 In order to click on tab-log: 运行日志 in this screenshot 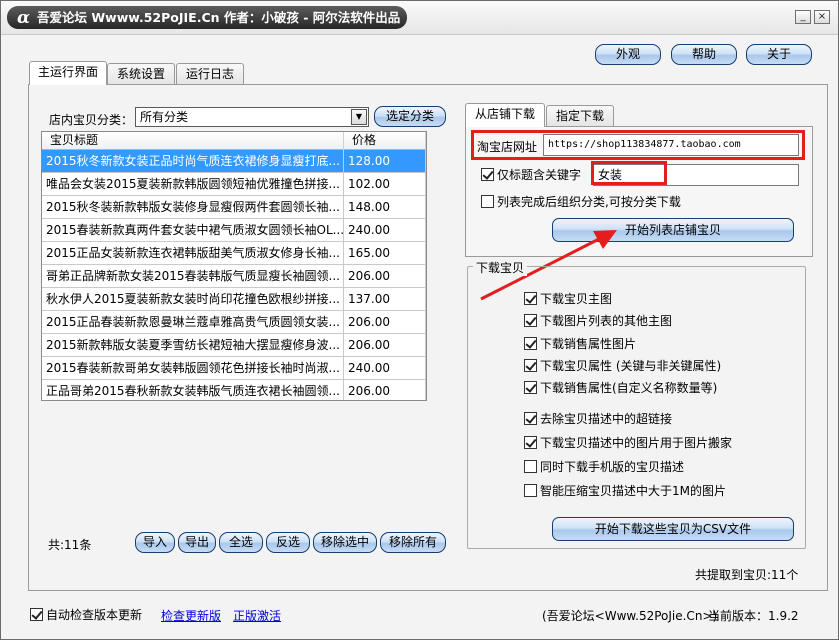, I will do `click(210, 74)`.